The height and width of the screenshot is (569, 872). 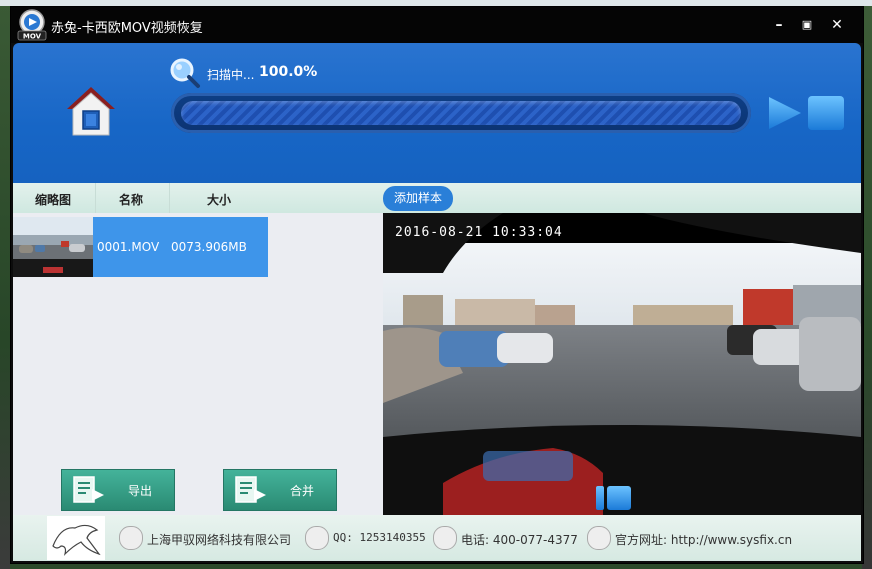 What do you see at coordinates (479, 232) in the screenshot?
I see `video-timestamp: 2016-08-21 10:33:04` at bounding box center [479, 232].